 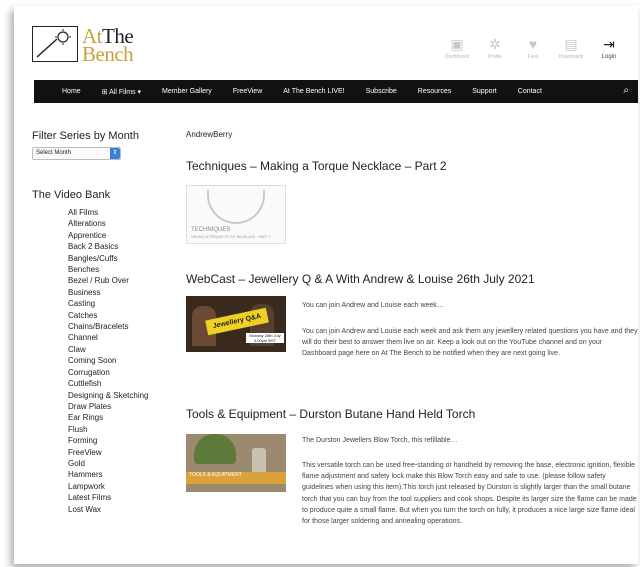 I want to click on month-select: Select Month ⇕, so click(x=76, y=153).